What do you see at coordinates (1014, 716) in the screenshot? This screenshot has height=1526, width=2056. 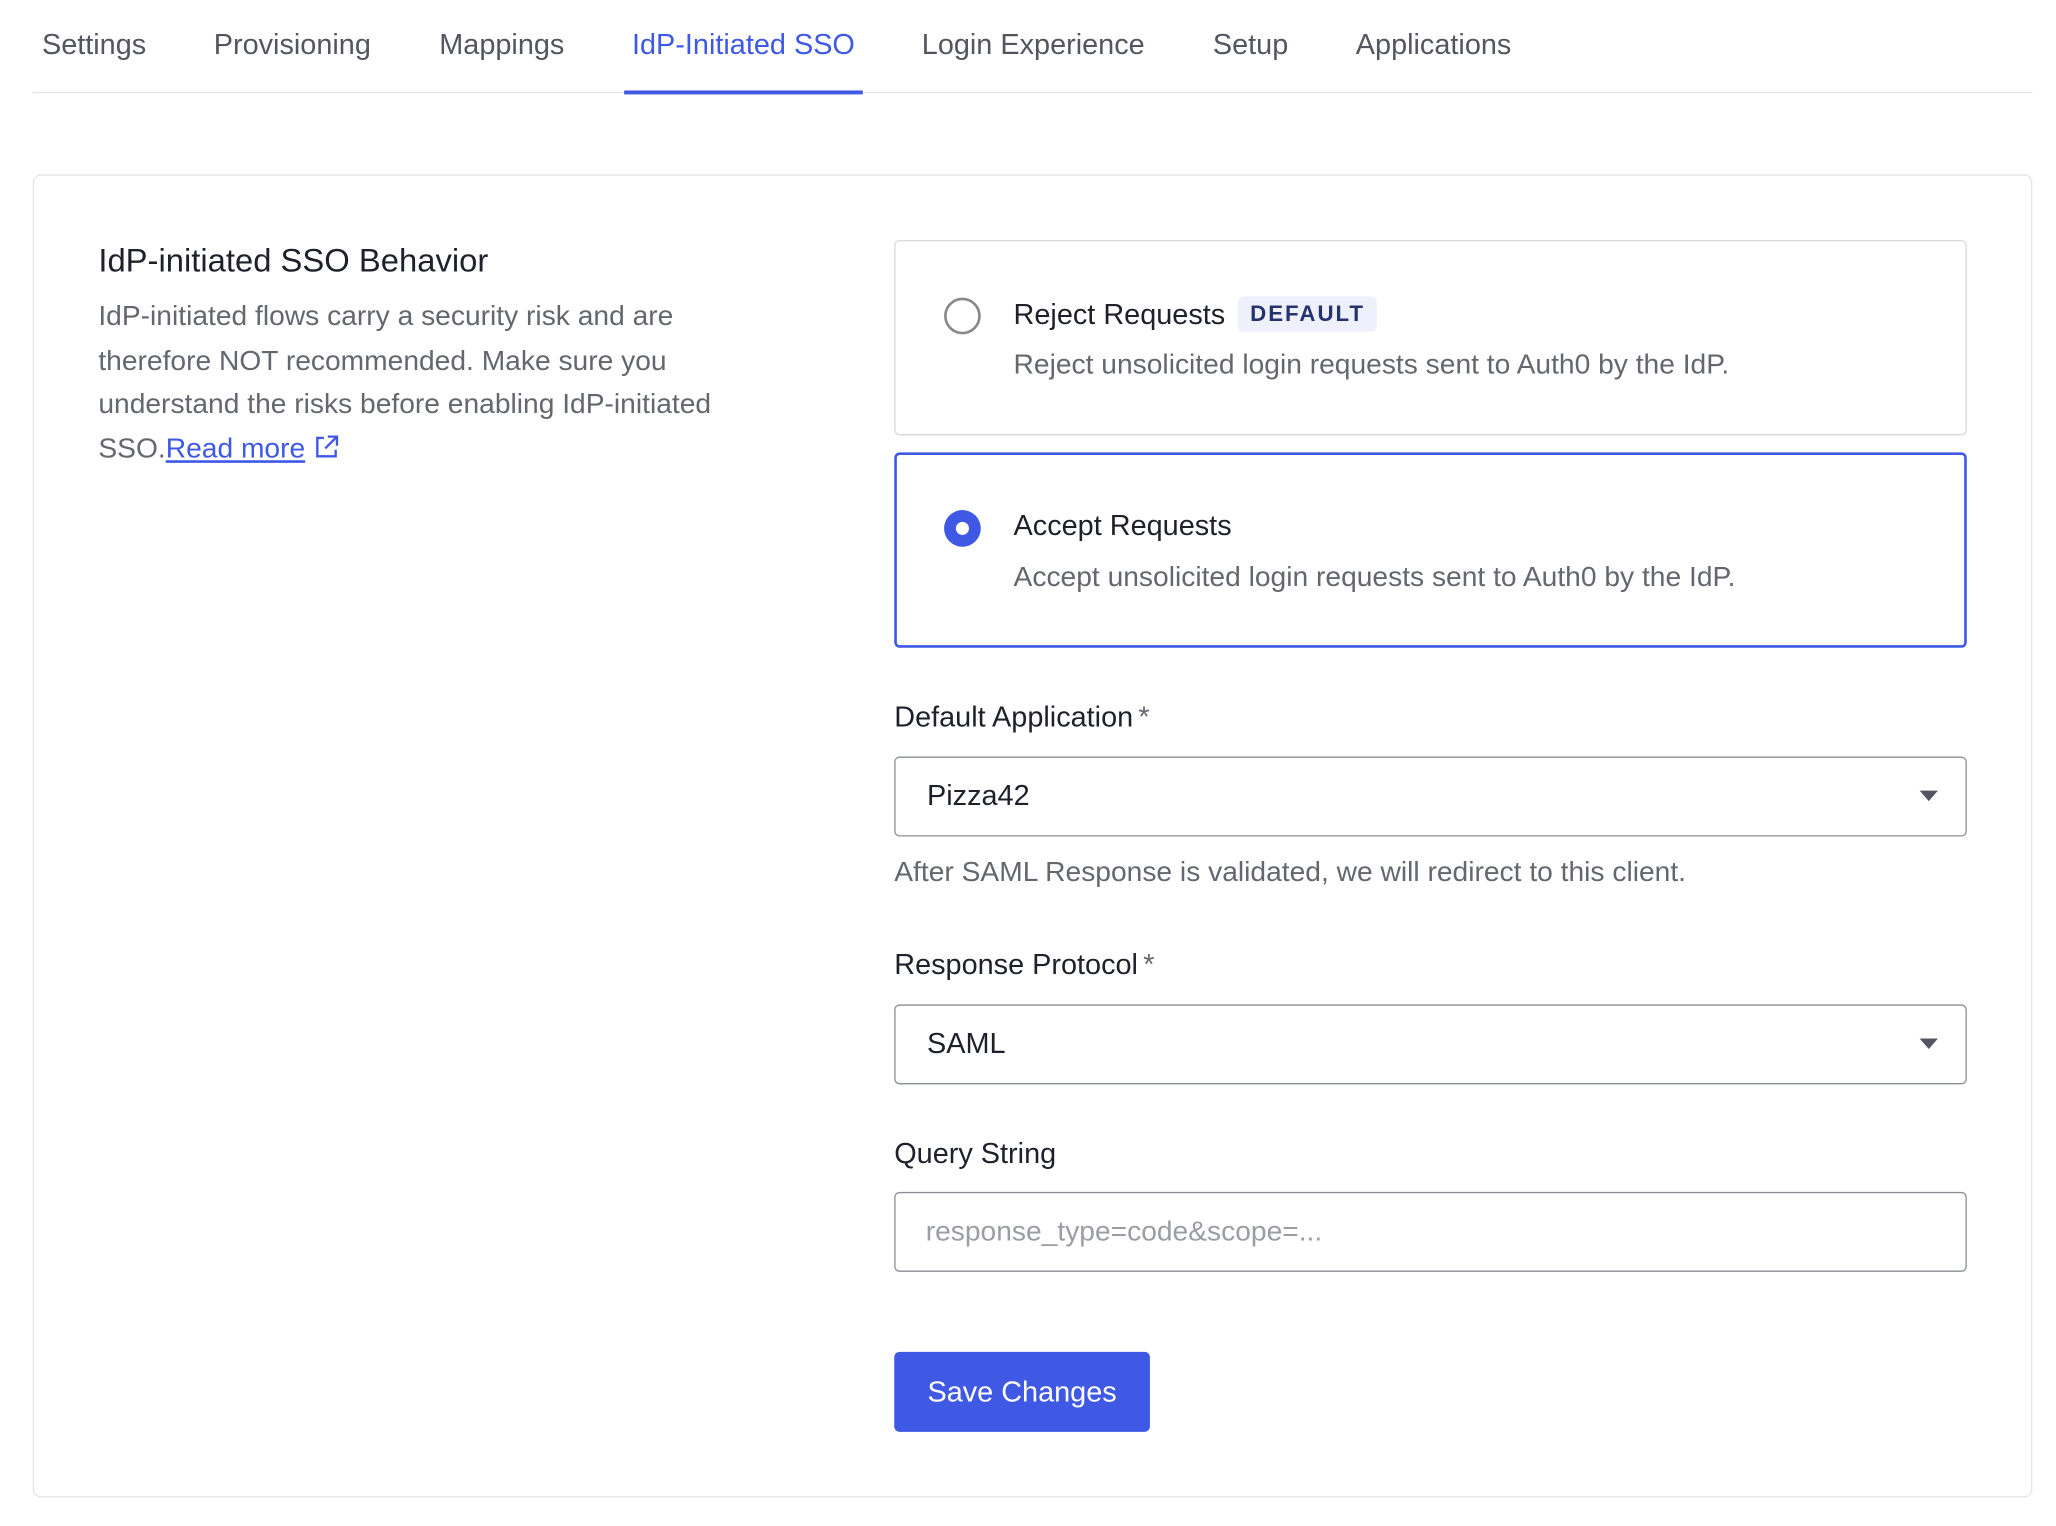 I see `default-application-label-text: Default Application` at bounding box center [1014, 716].